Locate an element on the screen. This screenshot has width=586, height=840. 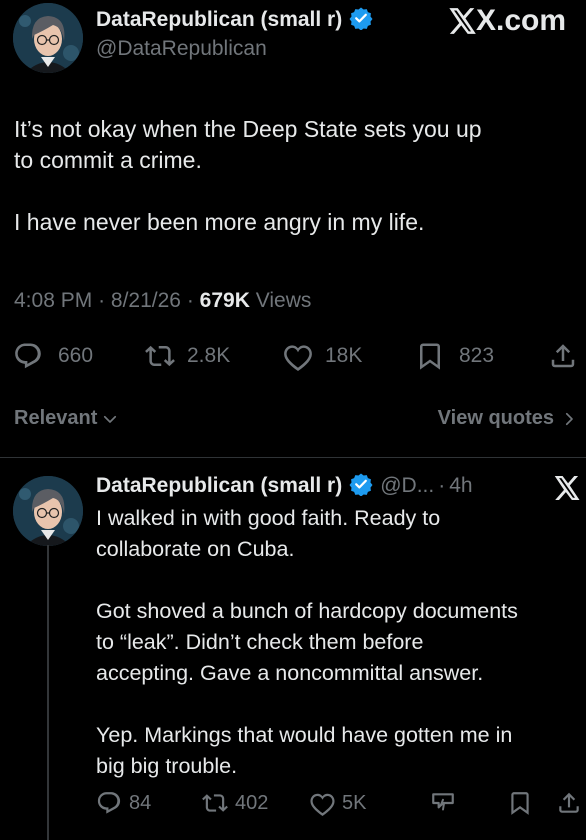
sort-label: Relevant is located at coordinates (56, 418).